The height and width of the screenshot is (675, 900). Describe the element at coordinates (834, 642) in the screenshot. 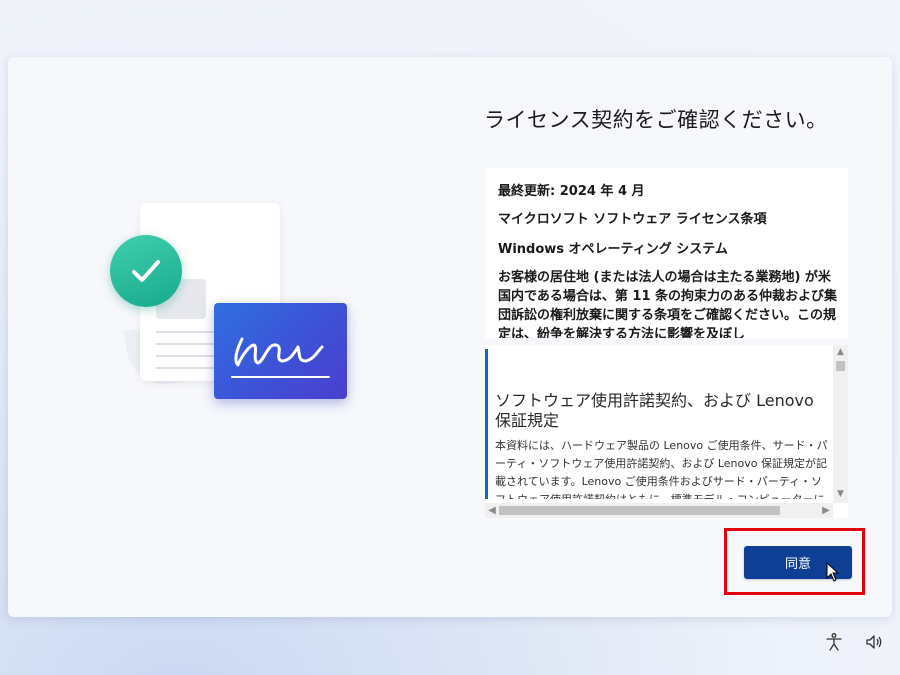

I see `accessibility-icon` at that location.